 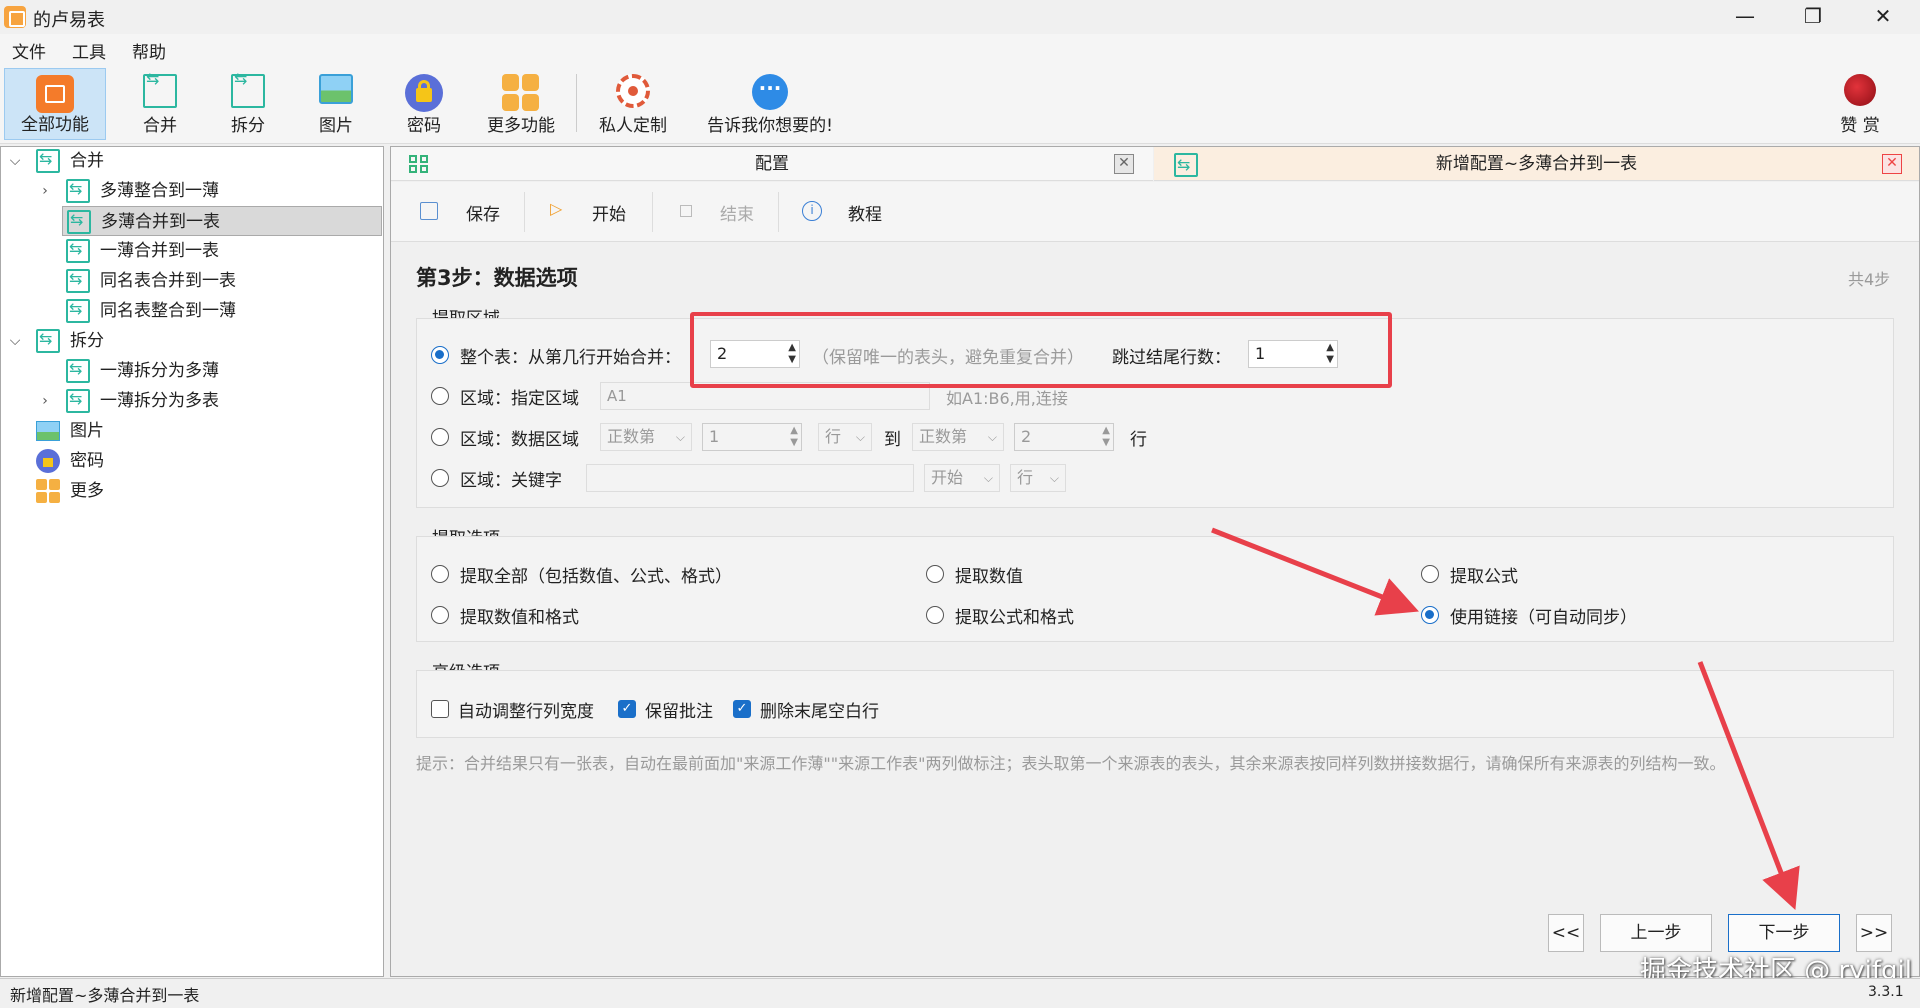 I want to click on version-label: 3.3.1, so click(x=1886, y=992).